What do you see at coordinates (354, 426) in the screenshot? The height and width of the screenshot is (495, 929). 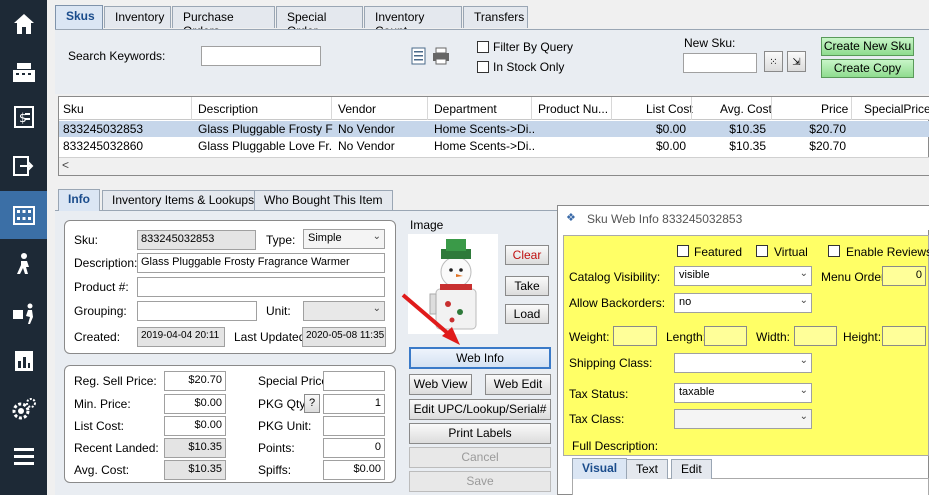 I see `pkg-unit-field` at bounding box center [354, 426].